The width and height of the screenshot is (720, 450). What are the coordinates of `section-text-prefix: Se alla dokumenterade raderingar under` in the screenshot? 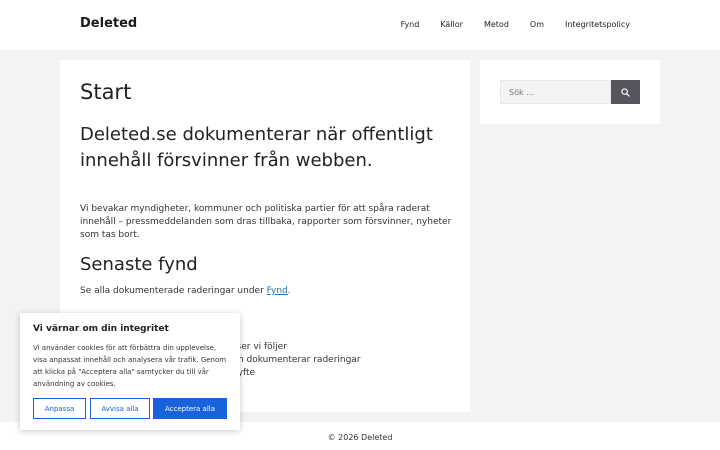 It's located at (173, 291).